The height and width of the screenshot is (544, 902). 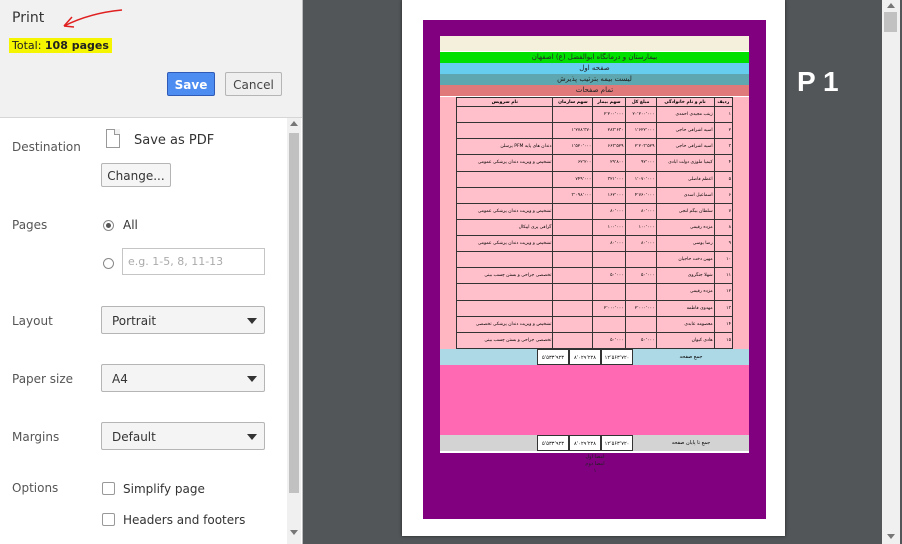 What do you see at coordinates (723, 243) in the screenshot?
I see `table-cell: ۹` at bounding box center [723, 243].